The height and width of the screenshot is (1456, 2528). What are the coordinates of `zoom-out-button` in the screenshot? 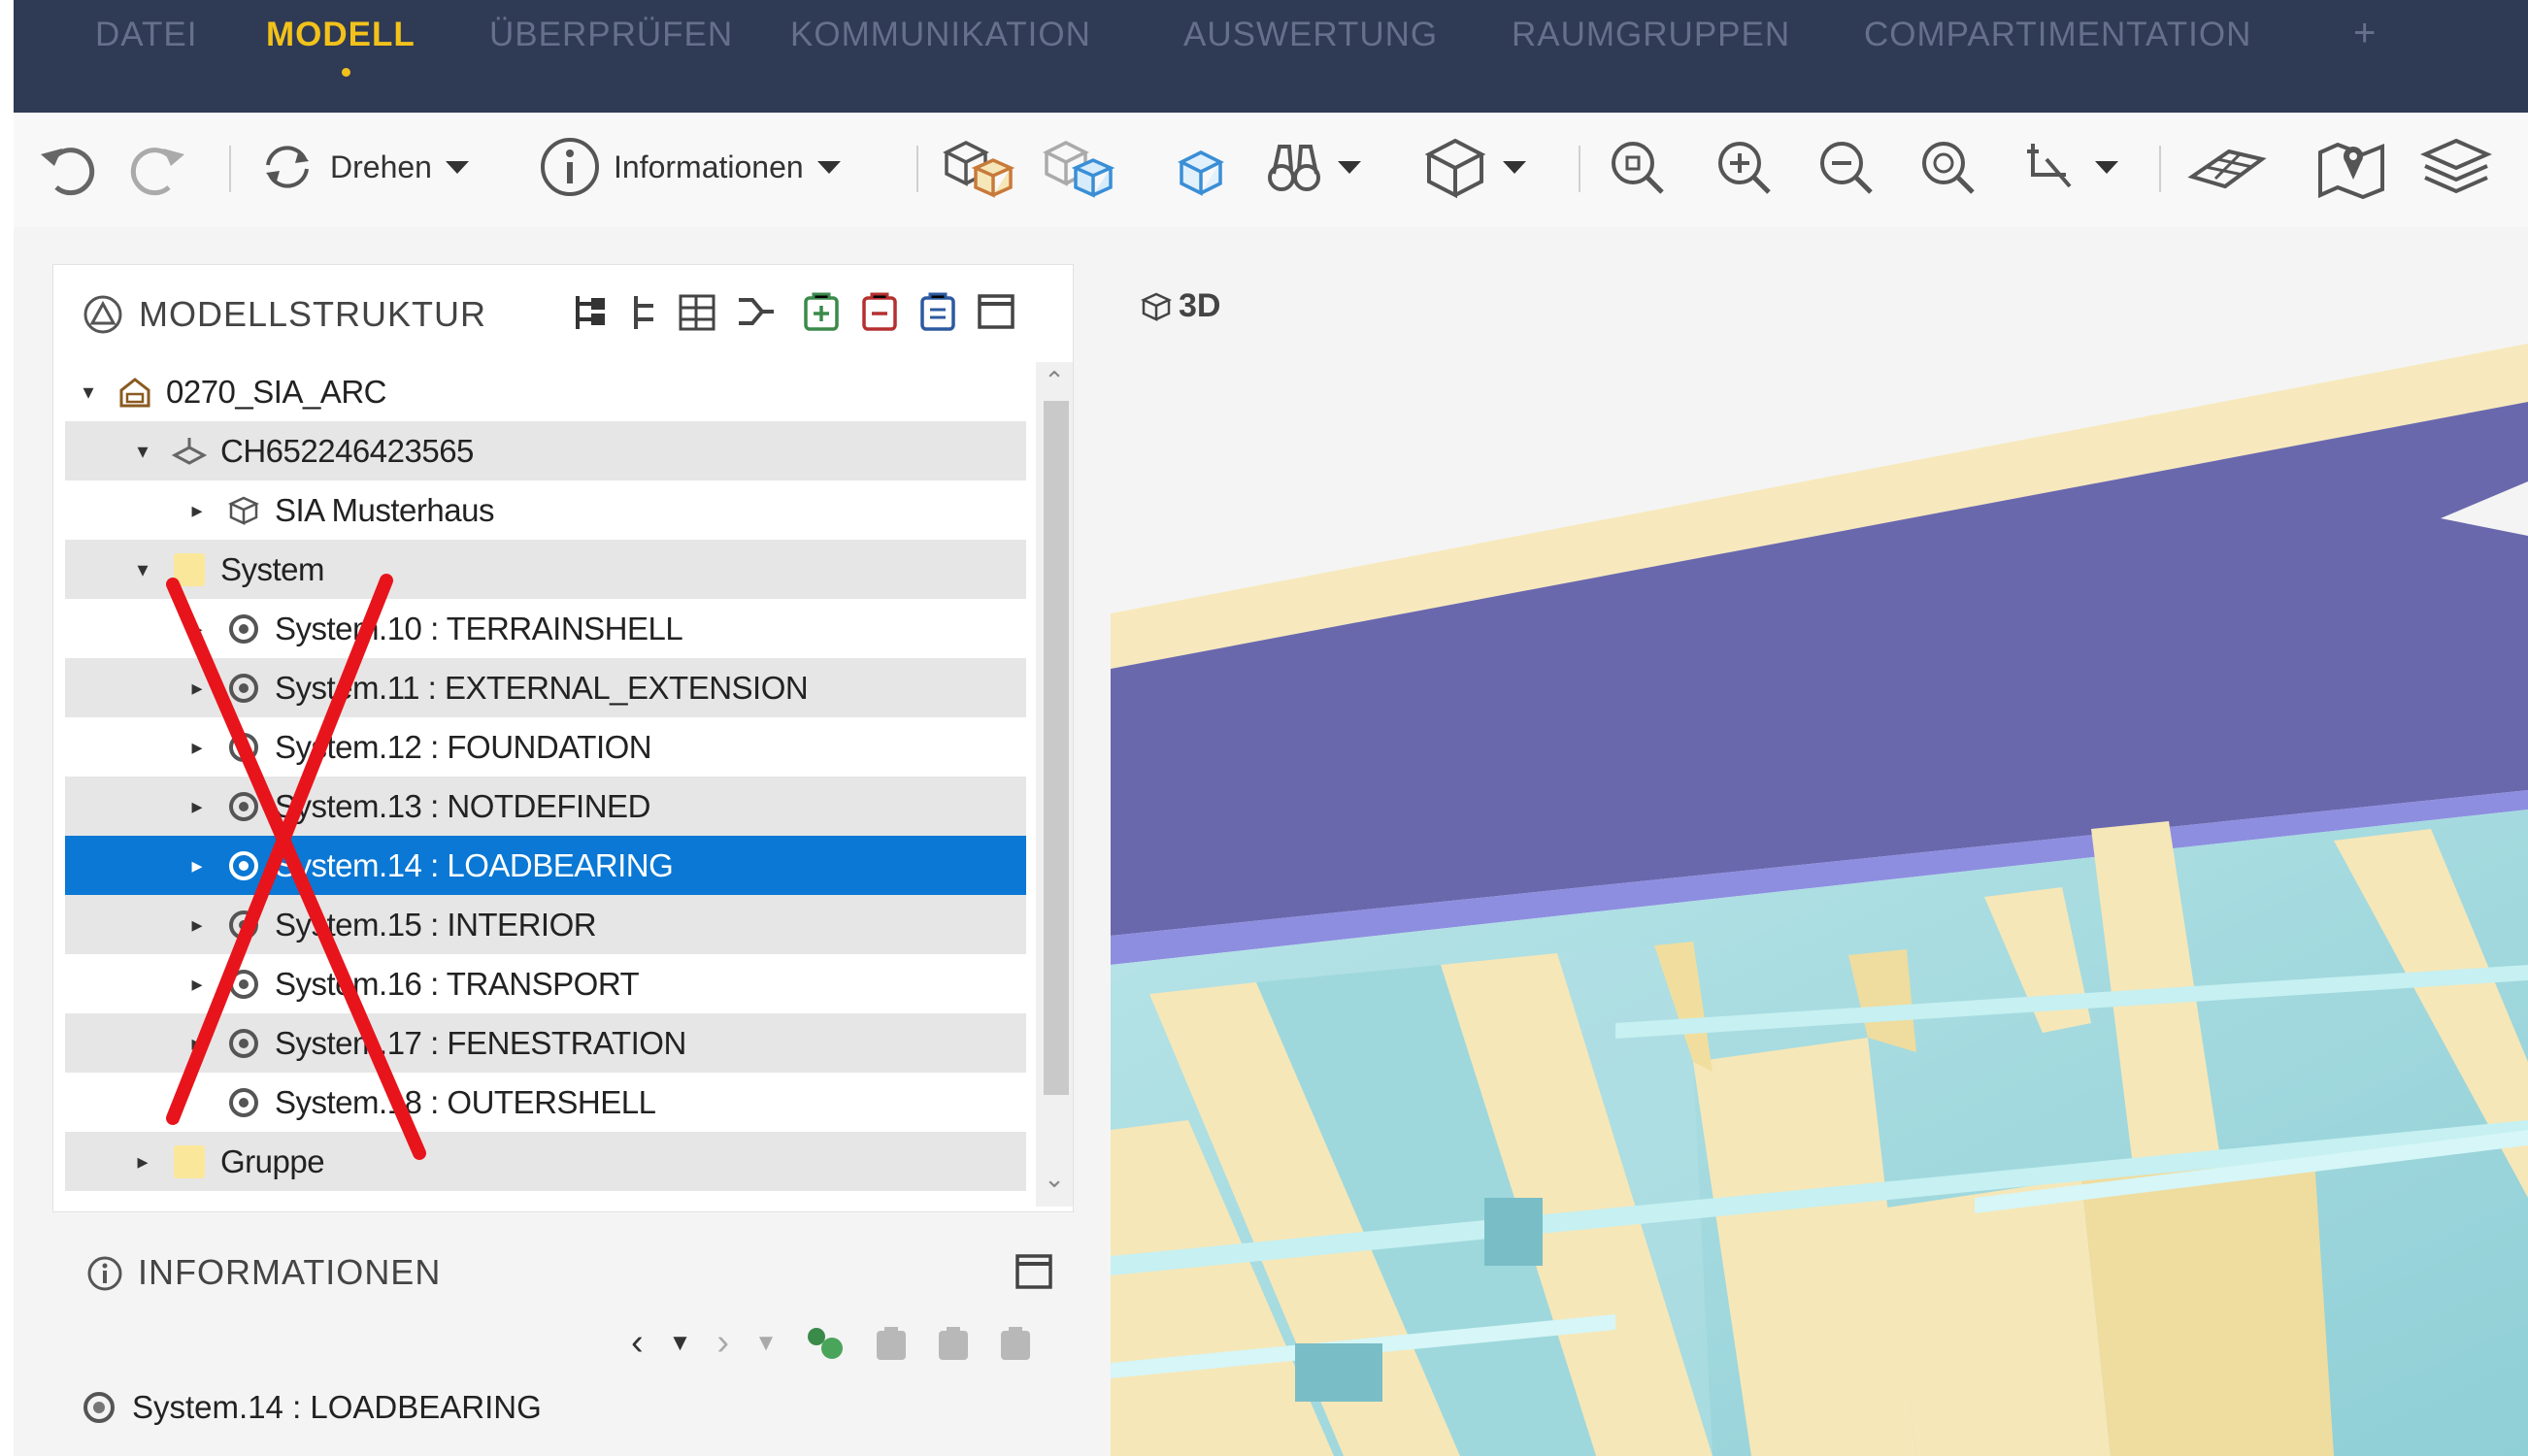 It's located at (1845, 167).